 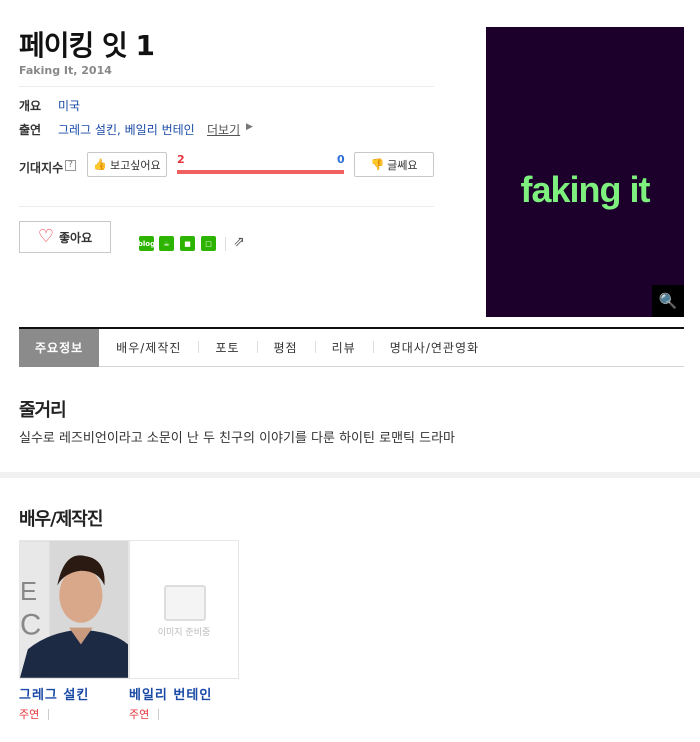 What do you see at coordinates (350, 475) in the screenshot?
I see `section-divider` at bounding box center [350, 475].